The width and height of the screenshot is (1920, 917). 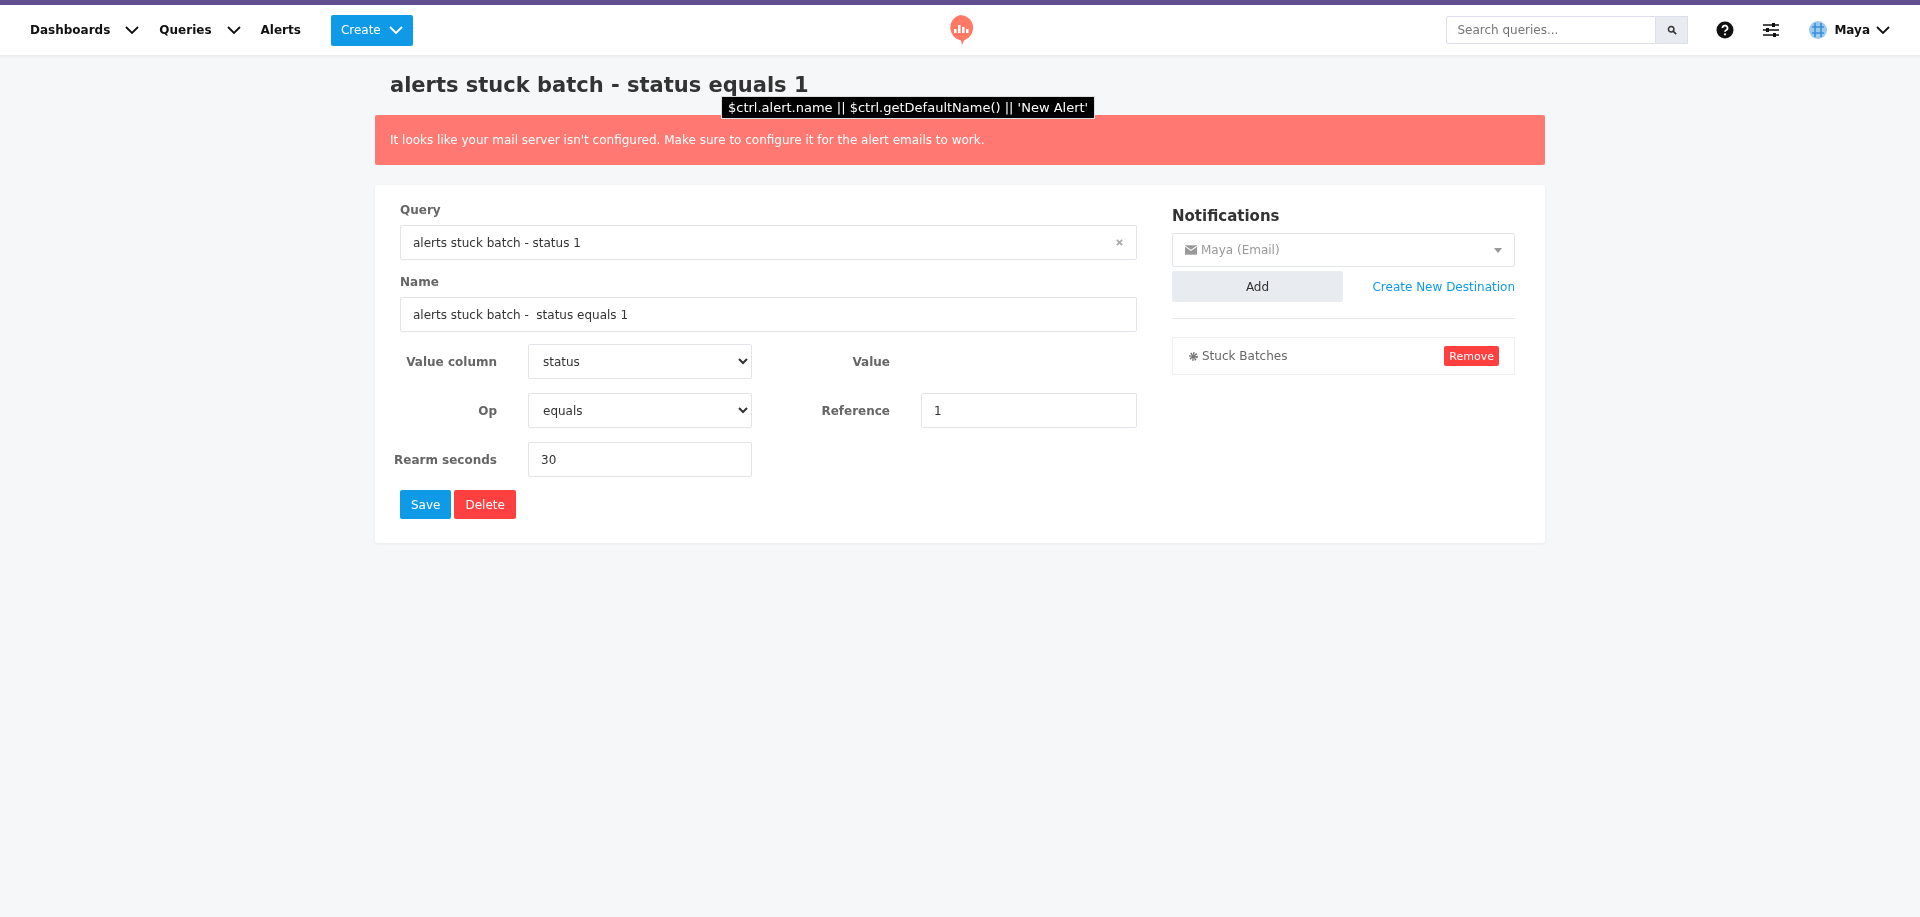 I want to click on subscription-name: Stuck Batches, so click(x=1245, y=356).